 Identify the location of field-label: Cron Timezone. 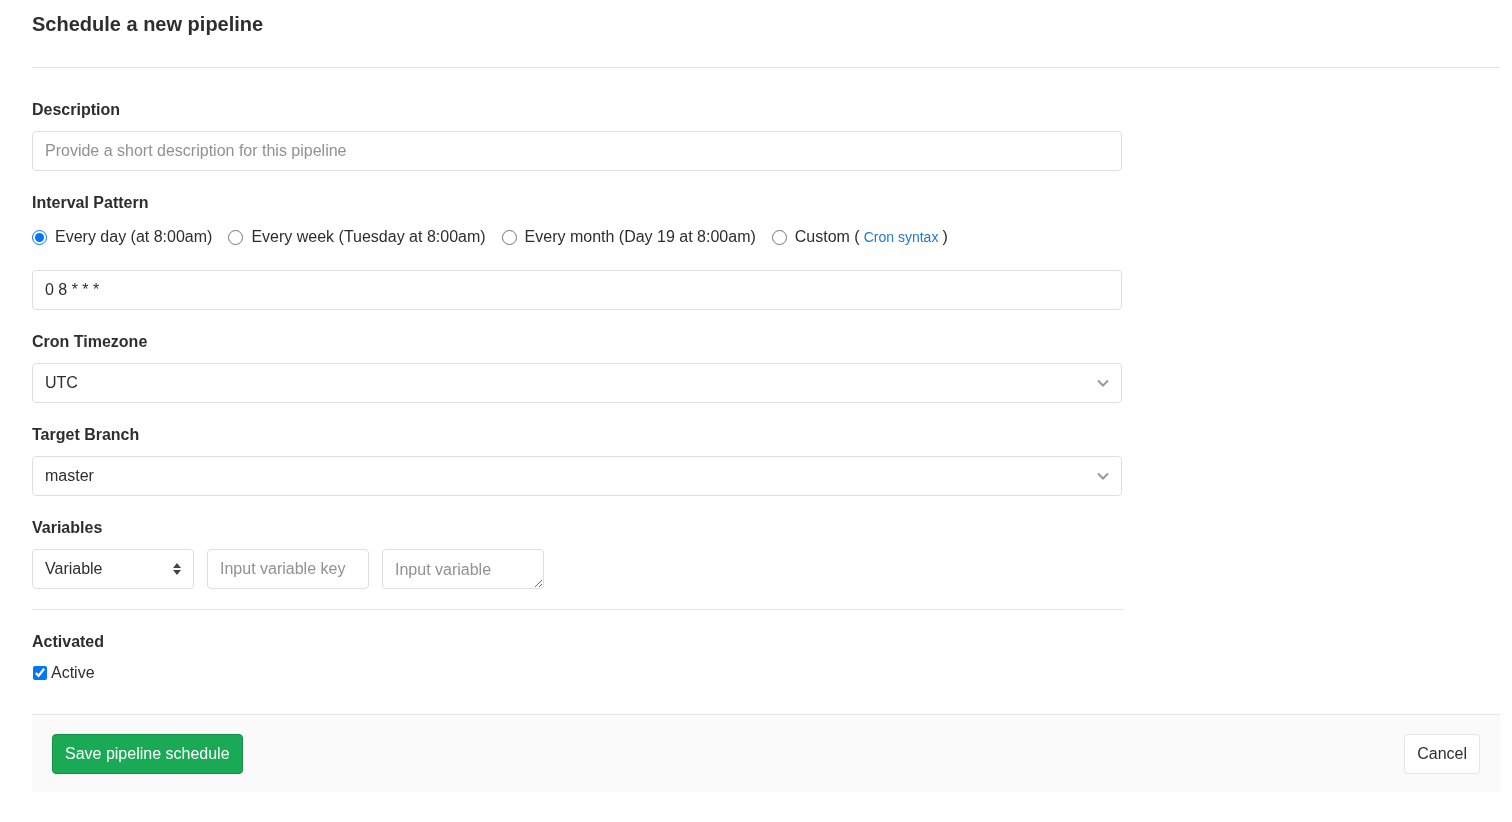
(90, 342).